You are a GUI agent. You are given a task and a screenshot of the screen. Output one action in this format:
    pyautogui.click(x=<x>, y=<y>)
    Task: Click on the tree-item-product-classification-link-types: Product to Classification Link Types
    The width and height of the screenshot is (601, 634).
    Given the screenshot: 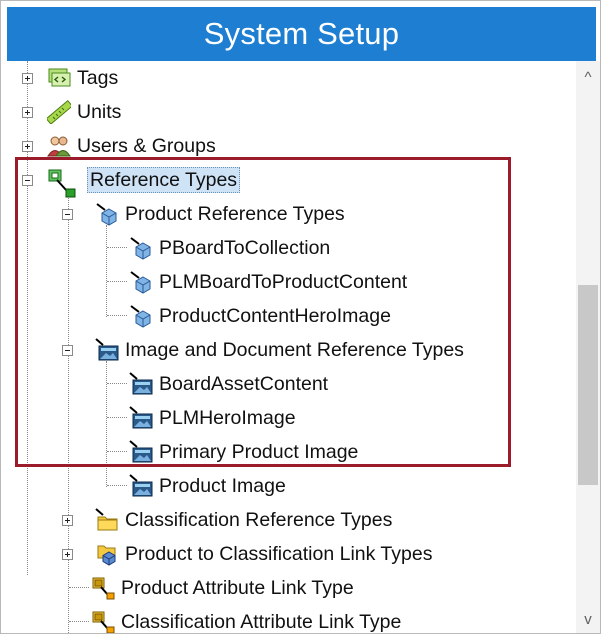 What is the action you would take?
    pyautogui.click(x=264, y=554)
    